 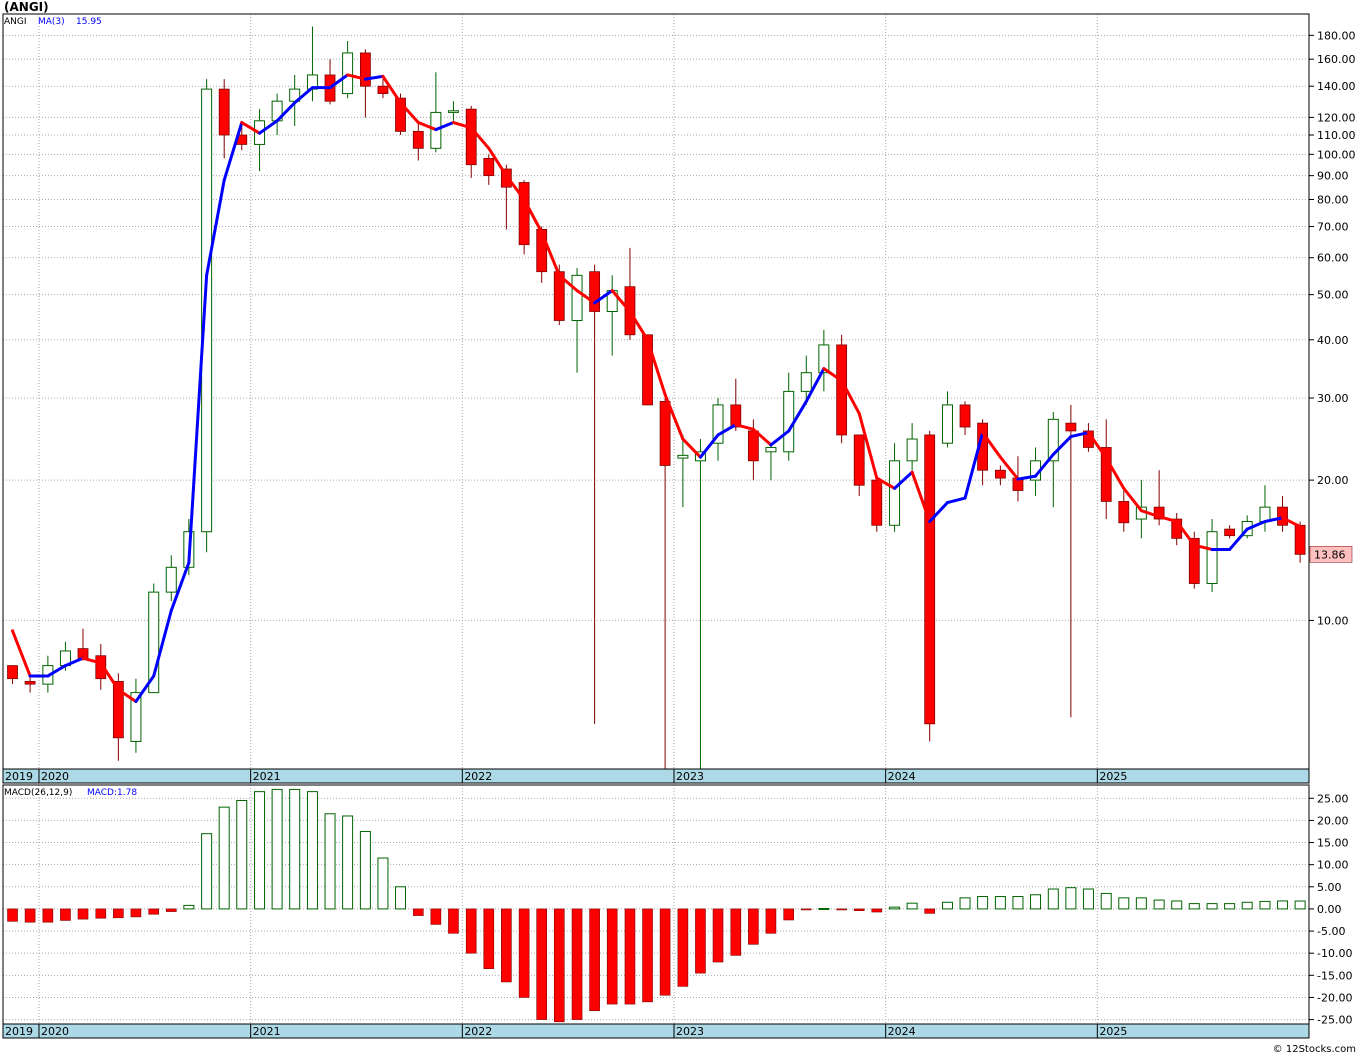 What do you see at coordinates (902, 776) in the screenshot?
I see `price-x-tick-label: 2024` at bounding box center [902, 776].